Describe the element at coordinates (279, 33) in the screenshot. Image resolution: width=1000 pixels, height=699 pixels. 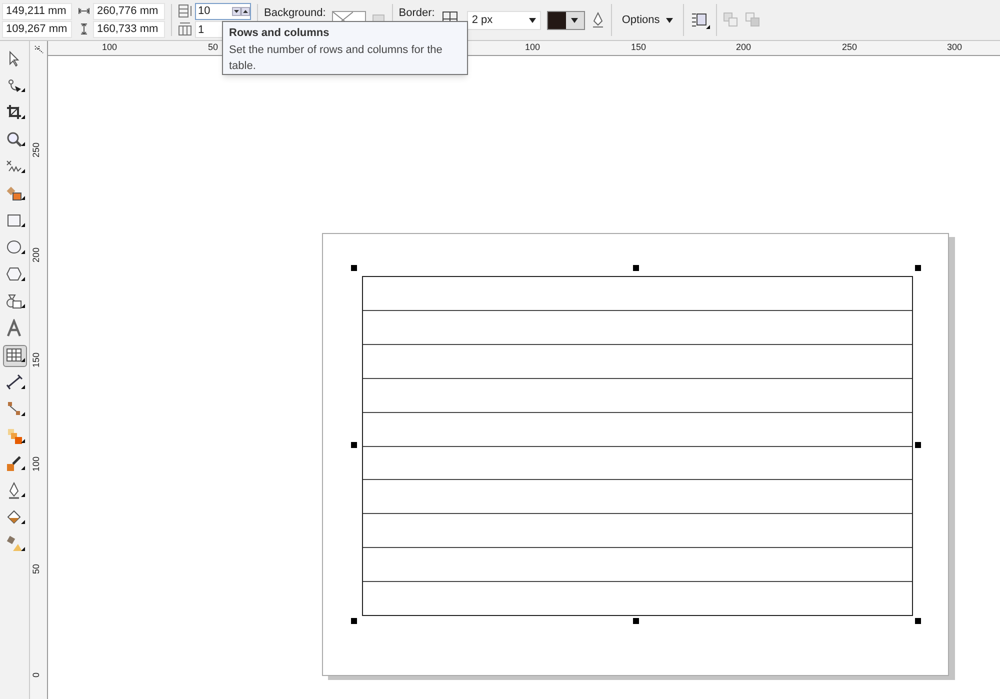
I see `tooltip-title: Rows and columns` at that location.